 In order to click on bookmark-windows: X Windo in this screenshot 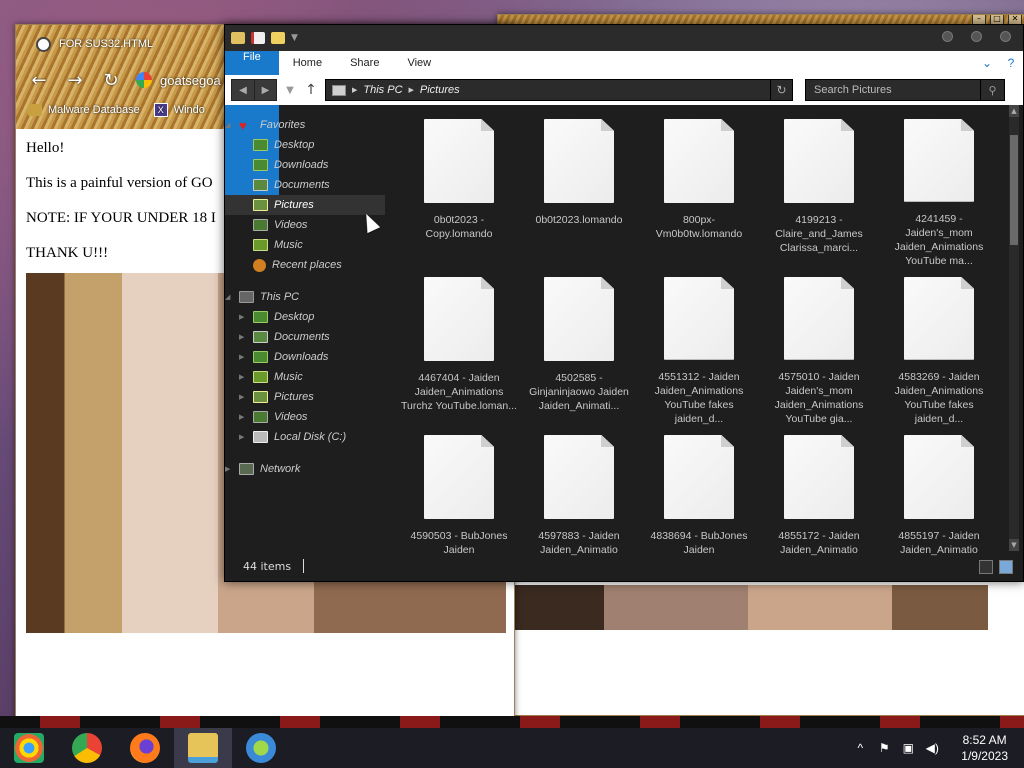, I will do `click(179, 110)`.